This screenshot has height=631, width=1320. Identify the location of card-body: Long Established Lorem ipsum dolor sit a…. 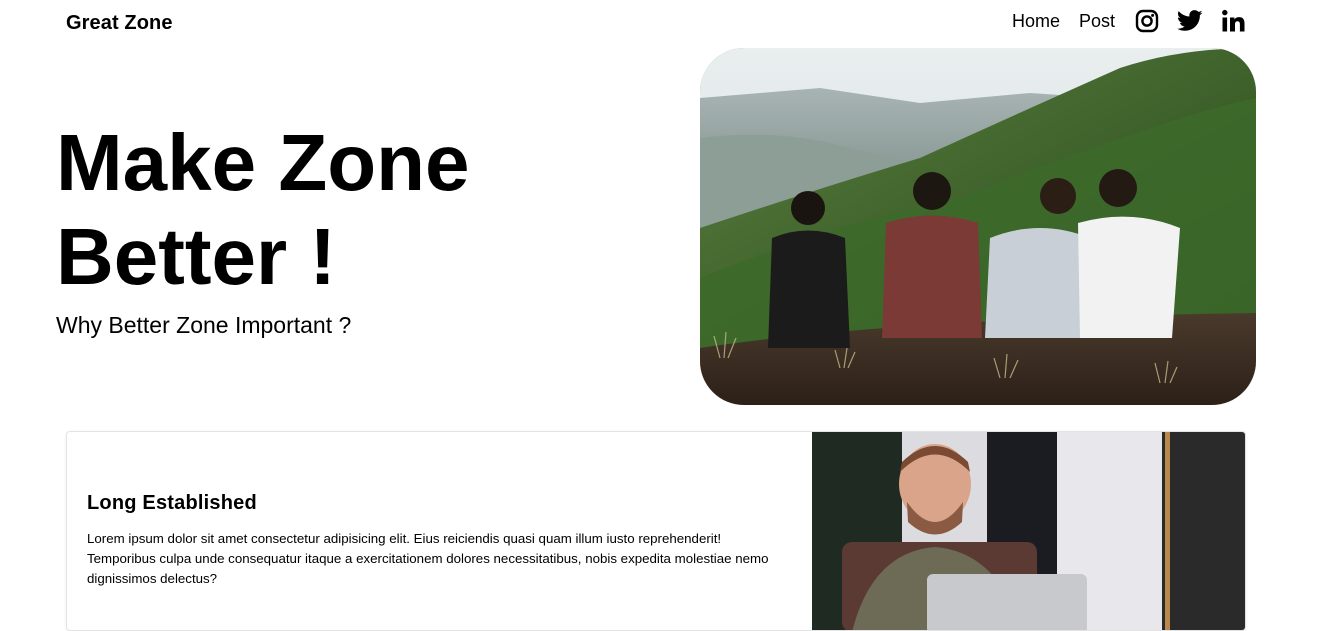
(437, 540).